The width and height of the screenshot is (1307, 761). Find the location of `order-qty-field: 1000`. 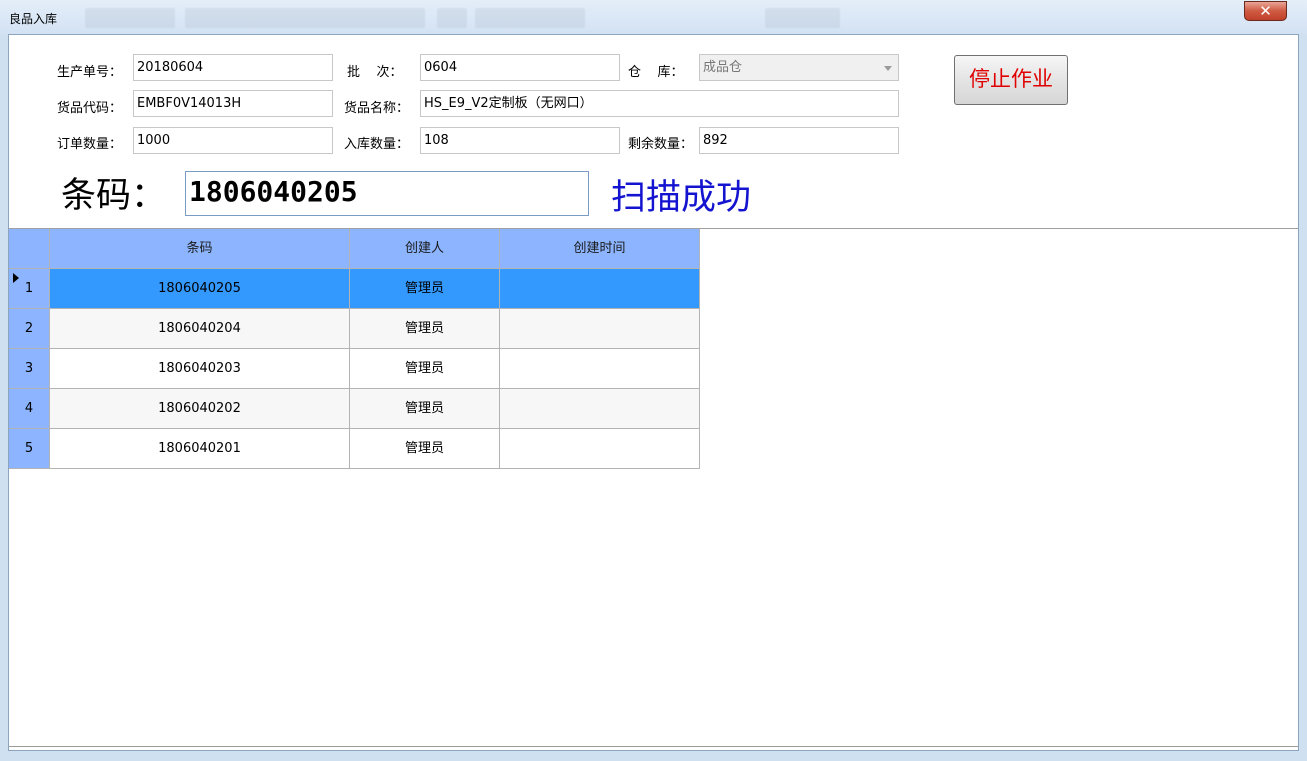

order-qty-field: 1000 is located at coordinates (233, 140).